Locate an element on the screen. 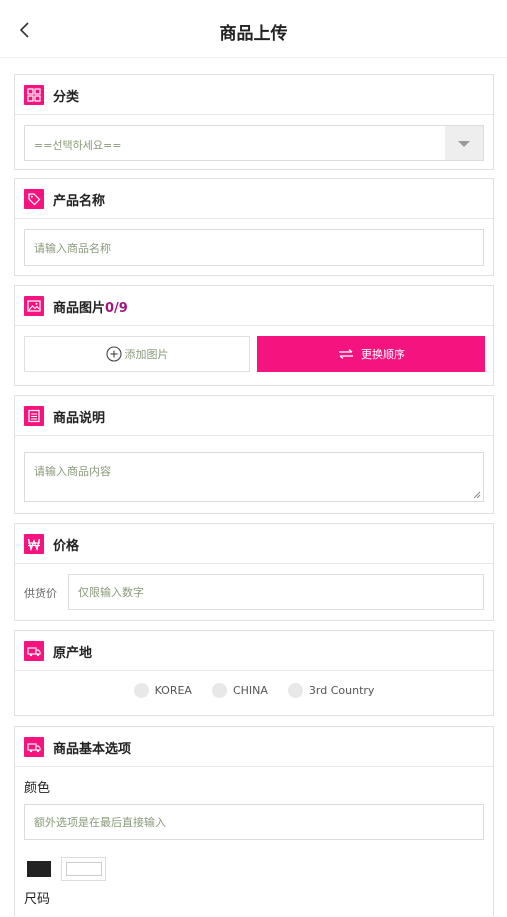 The width and height of the screenshot is (507, 917). document-icon is located at coordinates (34, 416).